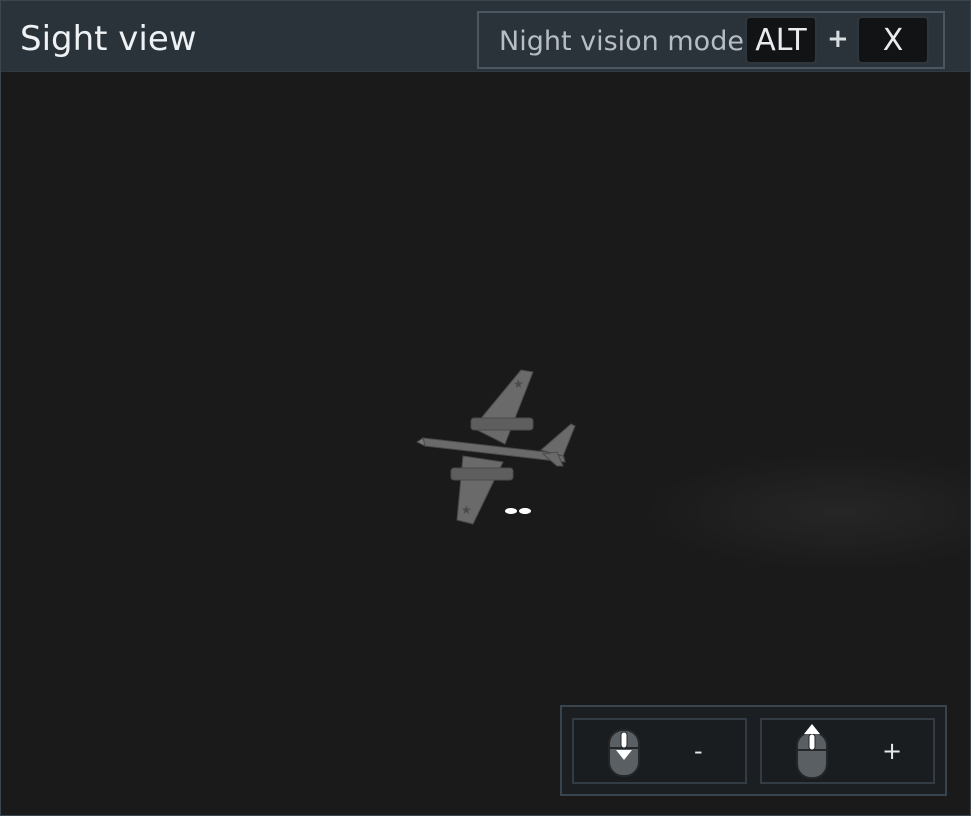  I want to click on aircraft-image: ★ ★, so click(496, 447).